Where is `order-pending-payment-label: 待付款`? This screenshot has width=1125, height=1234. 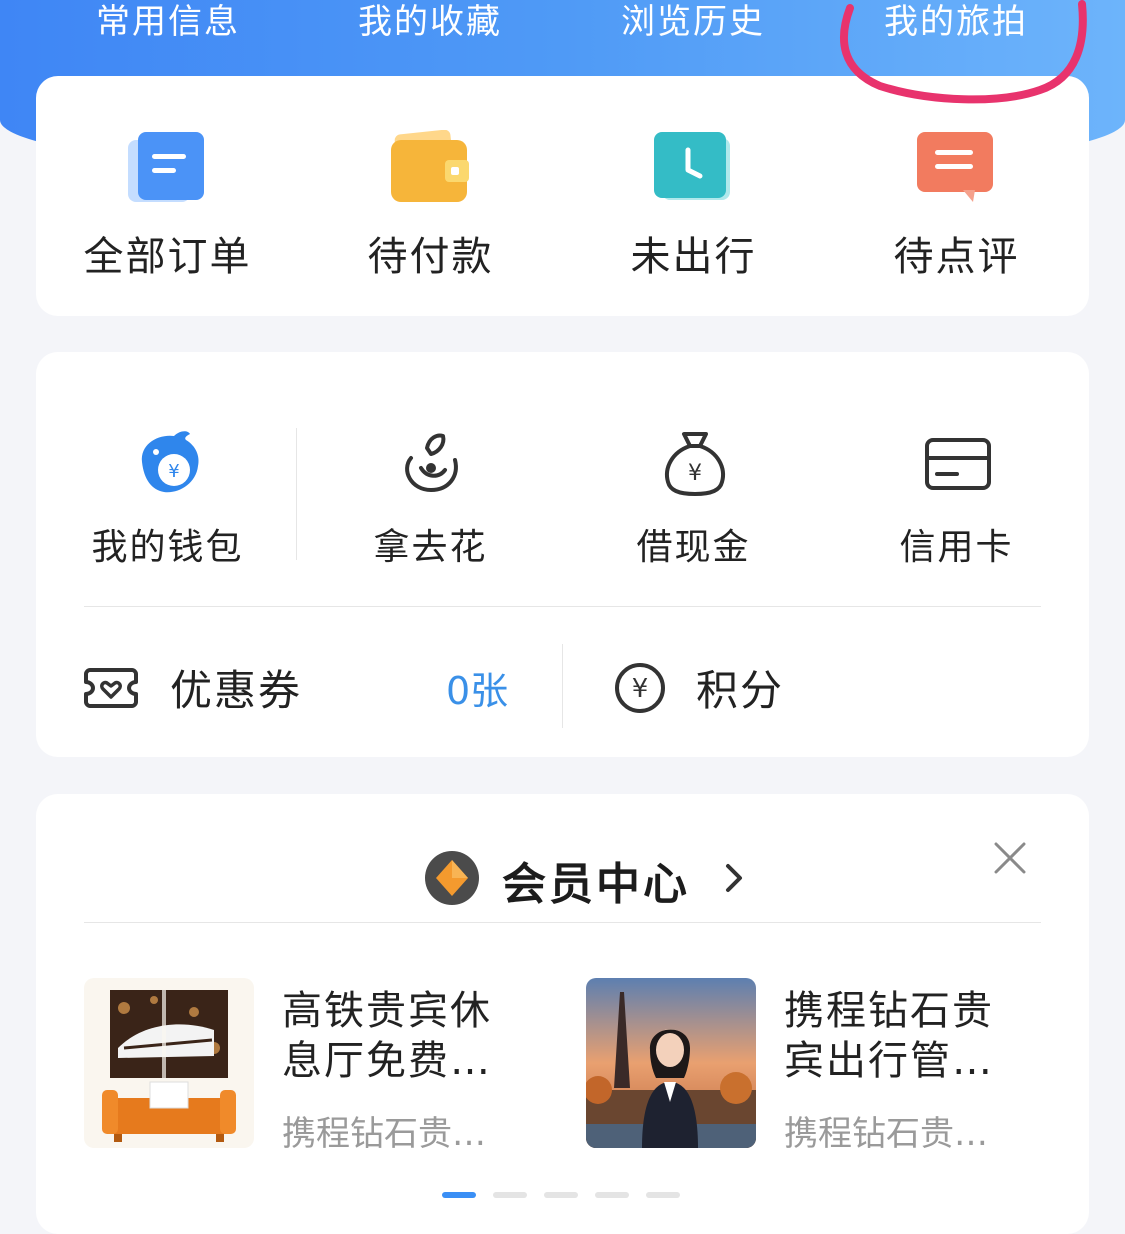 order-pending-payment-label: 待付款 is located at coordinates (430, 257).